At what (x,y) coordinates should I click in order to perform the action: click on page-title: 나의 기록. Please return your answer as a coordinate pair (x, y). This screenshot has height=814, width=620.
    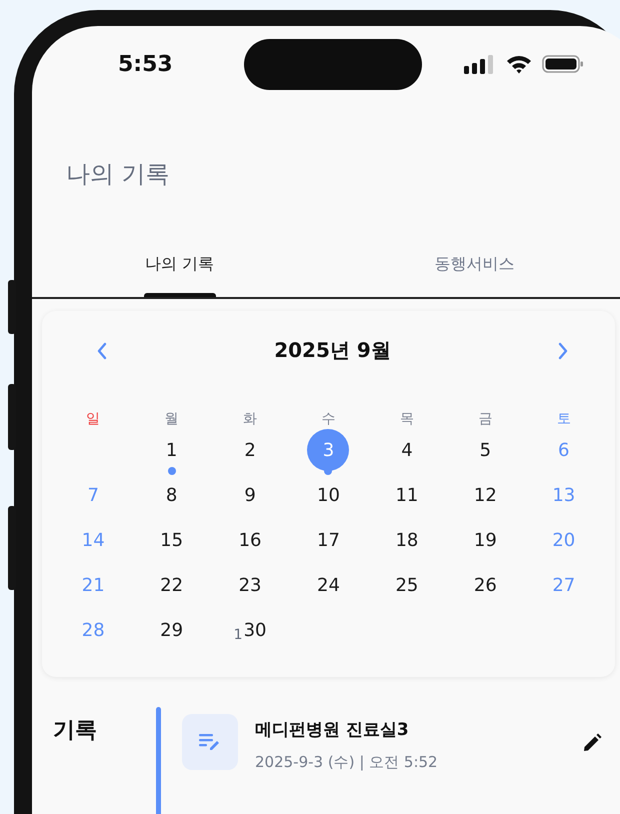
    Looking at the image, I should click on (118, 174).